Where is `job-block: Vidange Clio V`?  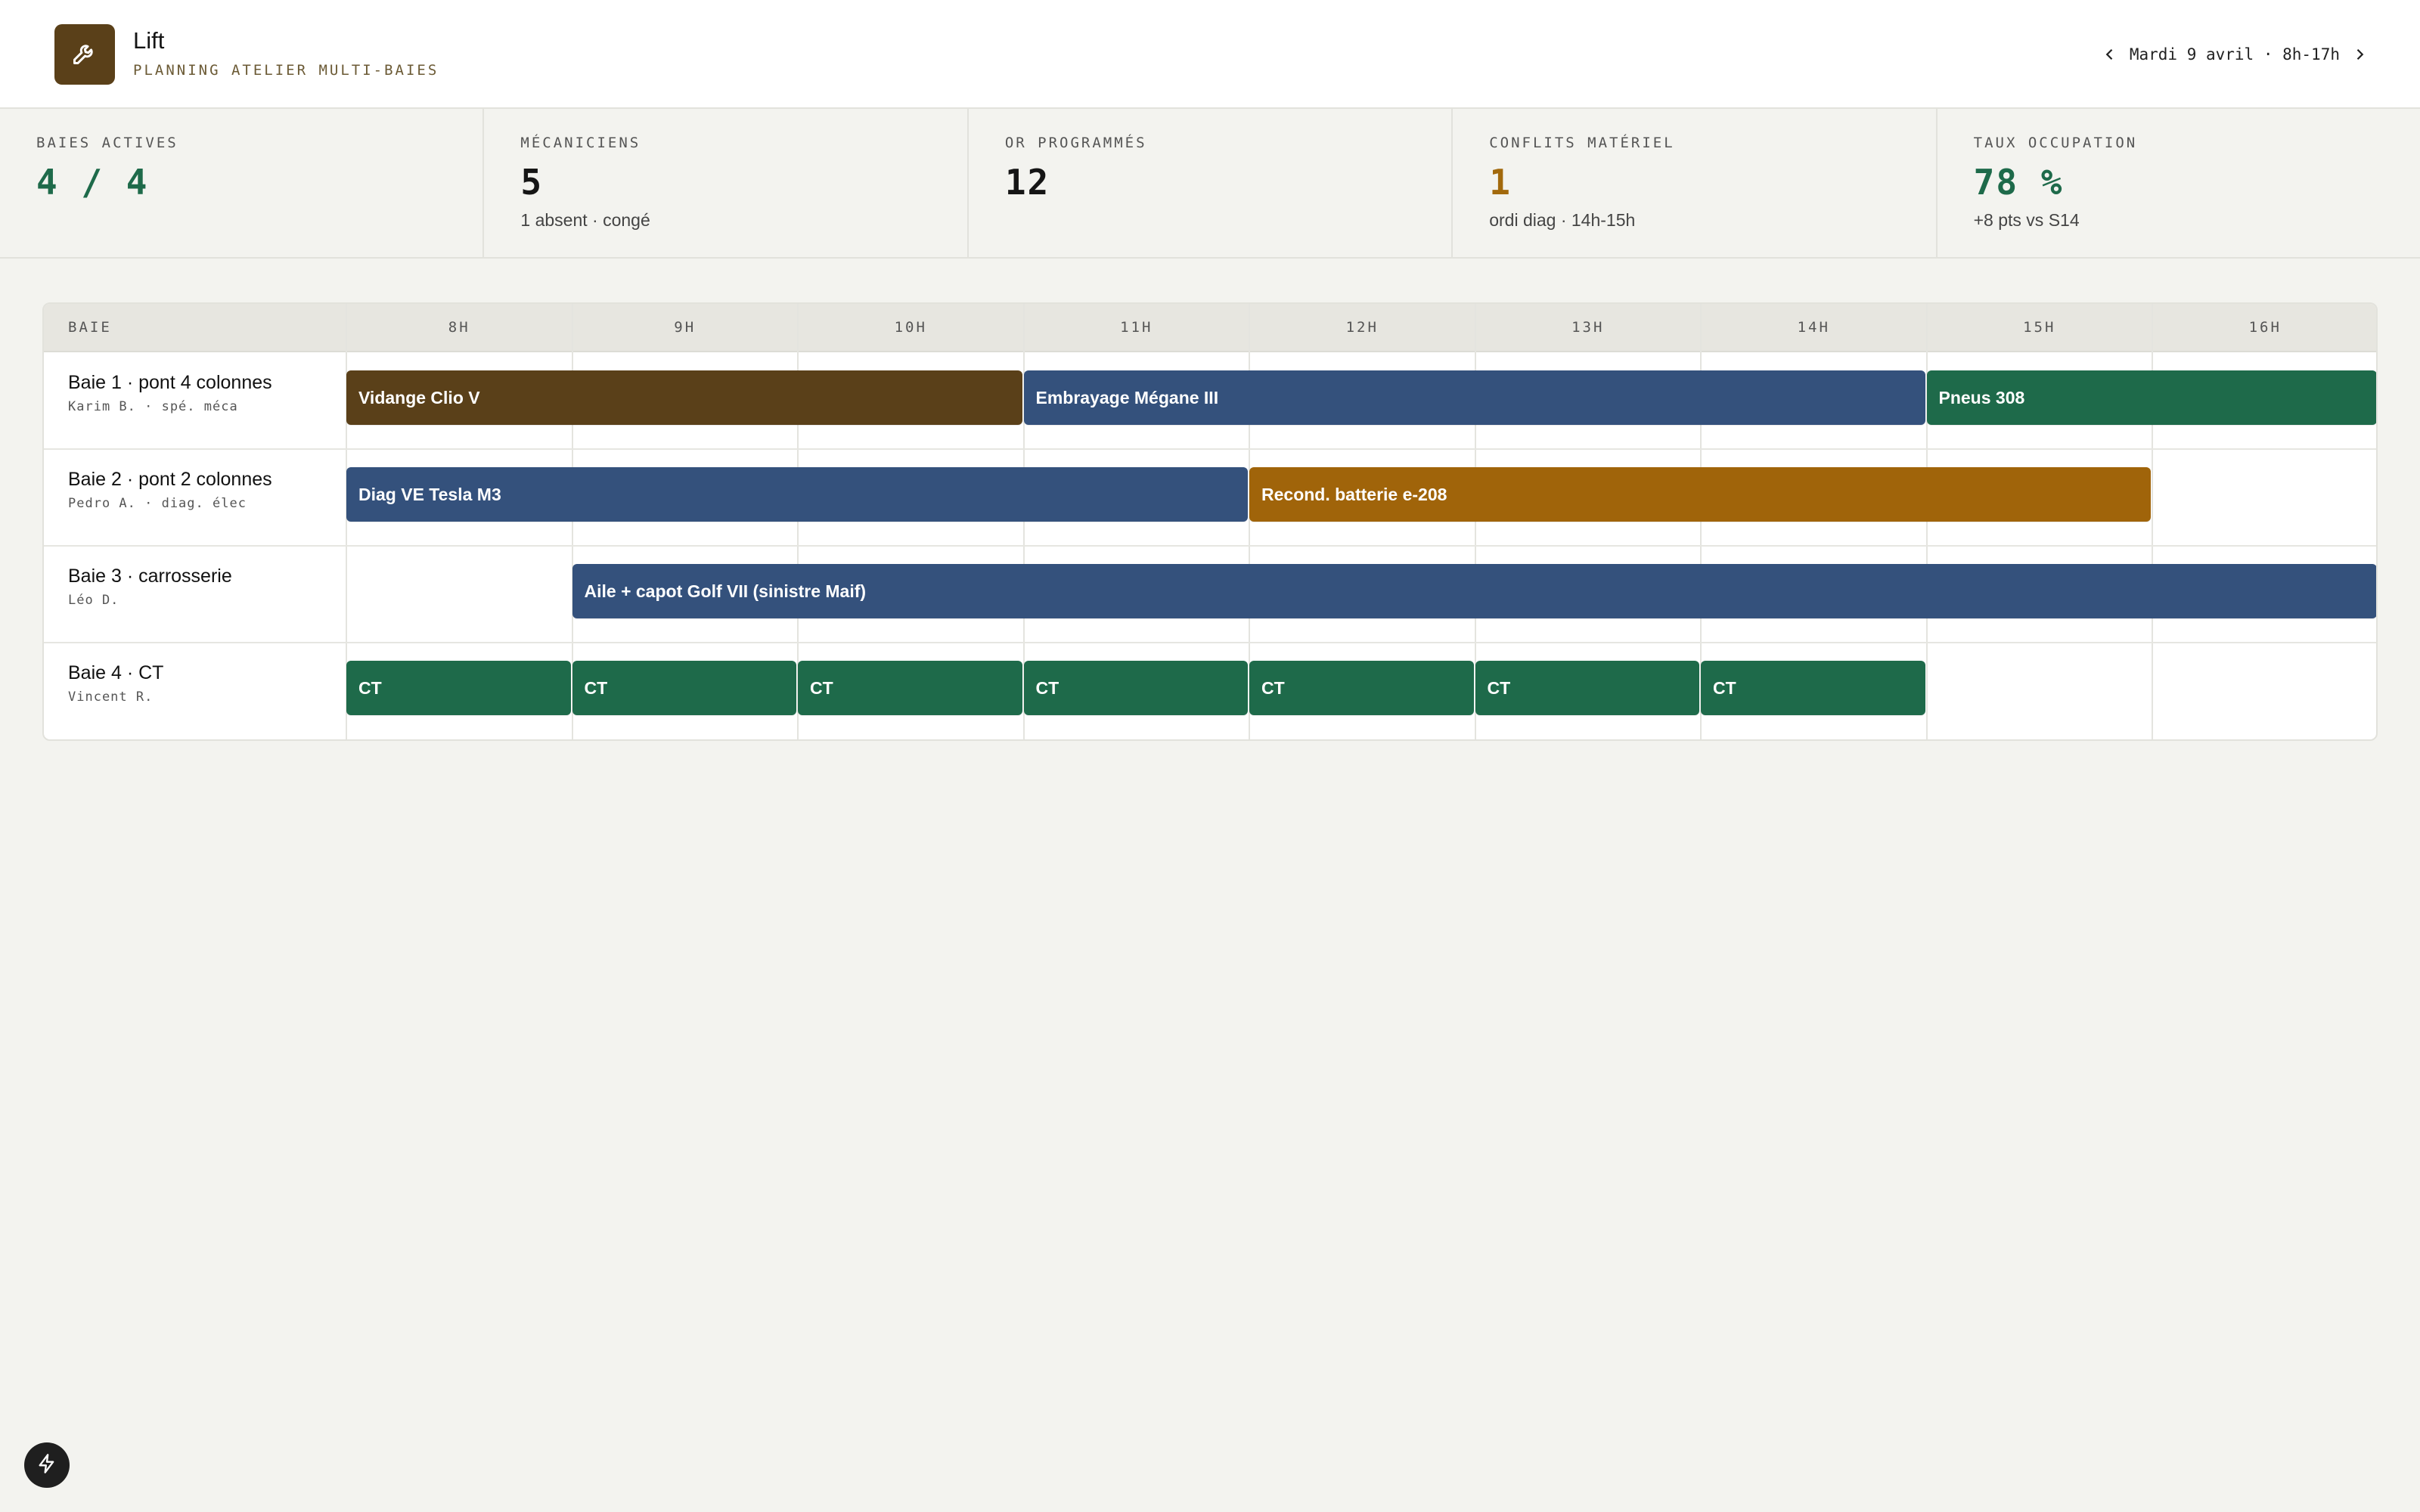 job-block: Vidange Clio V is located at coordinates (684, 398).